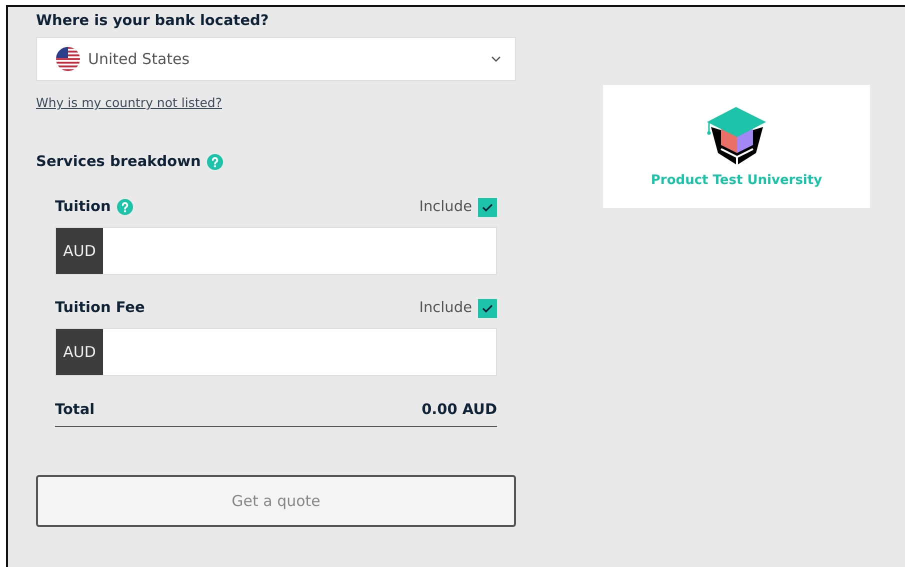  Describe the element at coordinates (153, 21) in the screenshot. I see `question-label: Where is your bank located?` at that location.